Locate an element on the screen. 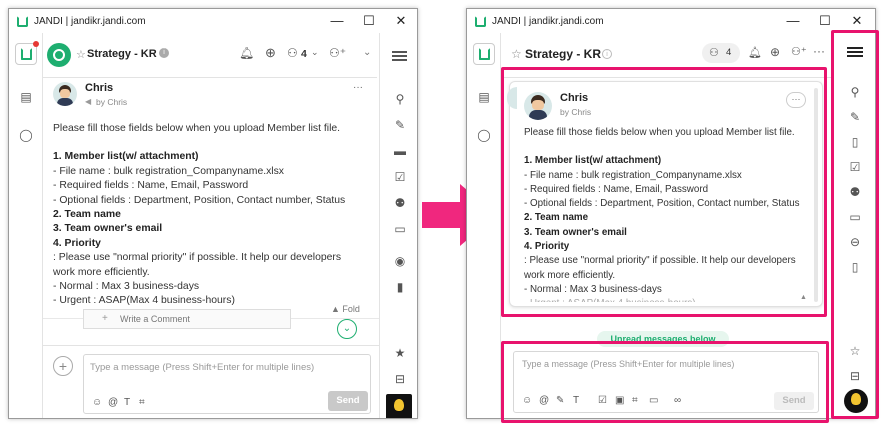  right-rail: ⚲ ✎ ▬ ☑ ⚉ ▭ ◉ ▮ ★ ⊟ is located at coordinates (398, 225).